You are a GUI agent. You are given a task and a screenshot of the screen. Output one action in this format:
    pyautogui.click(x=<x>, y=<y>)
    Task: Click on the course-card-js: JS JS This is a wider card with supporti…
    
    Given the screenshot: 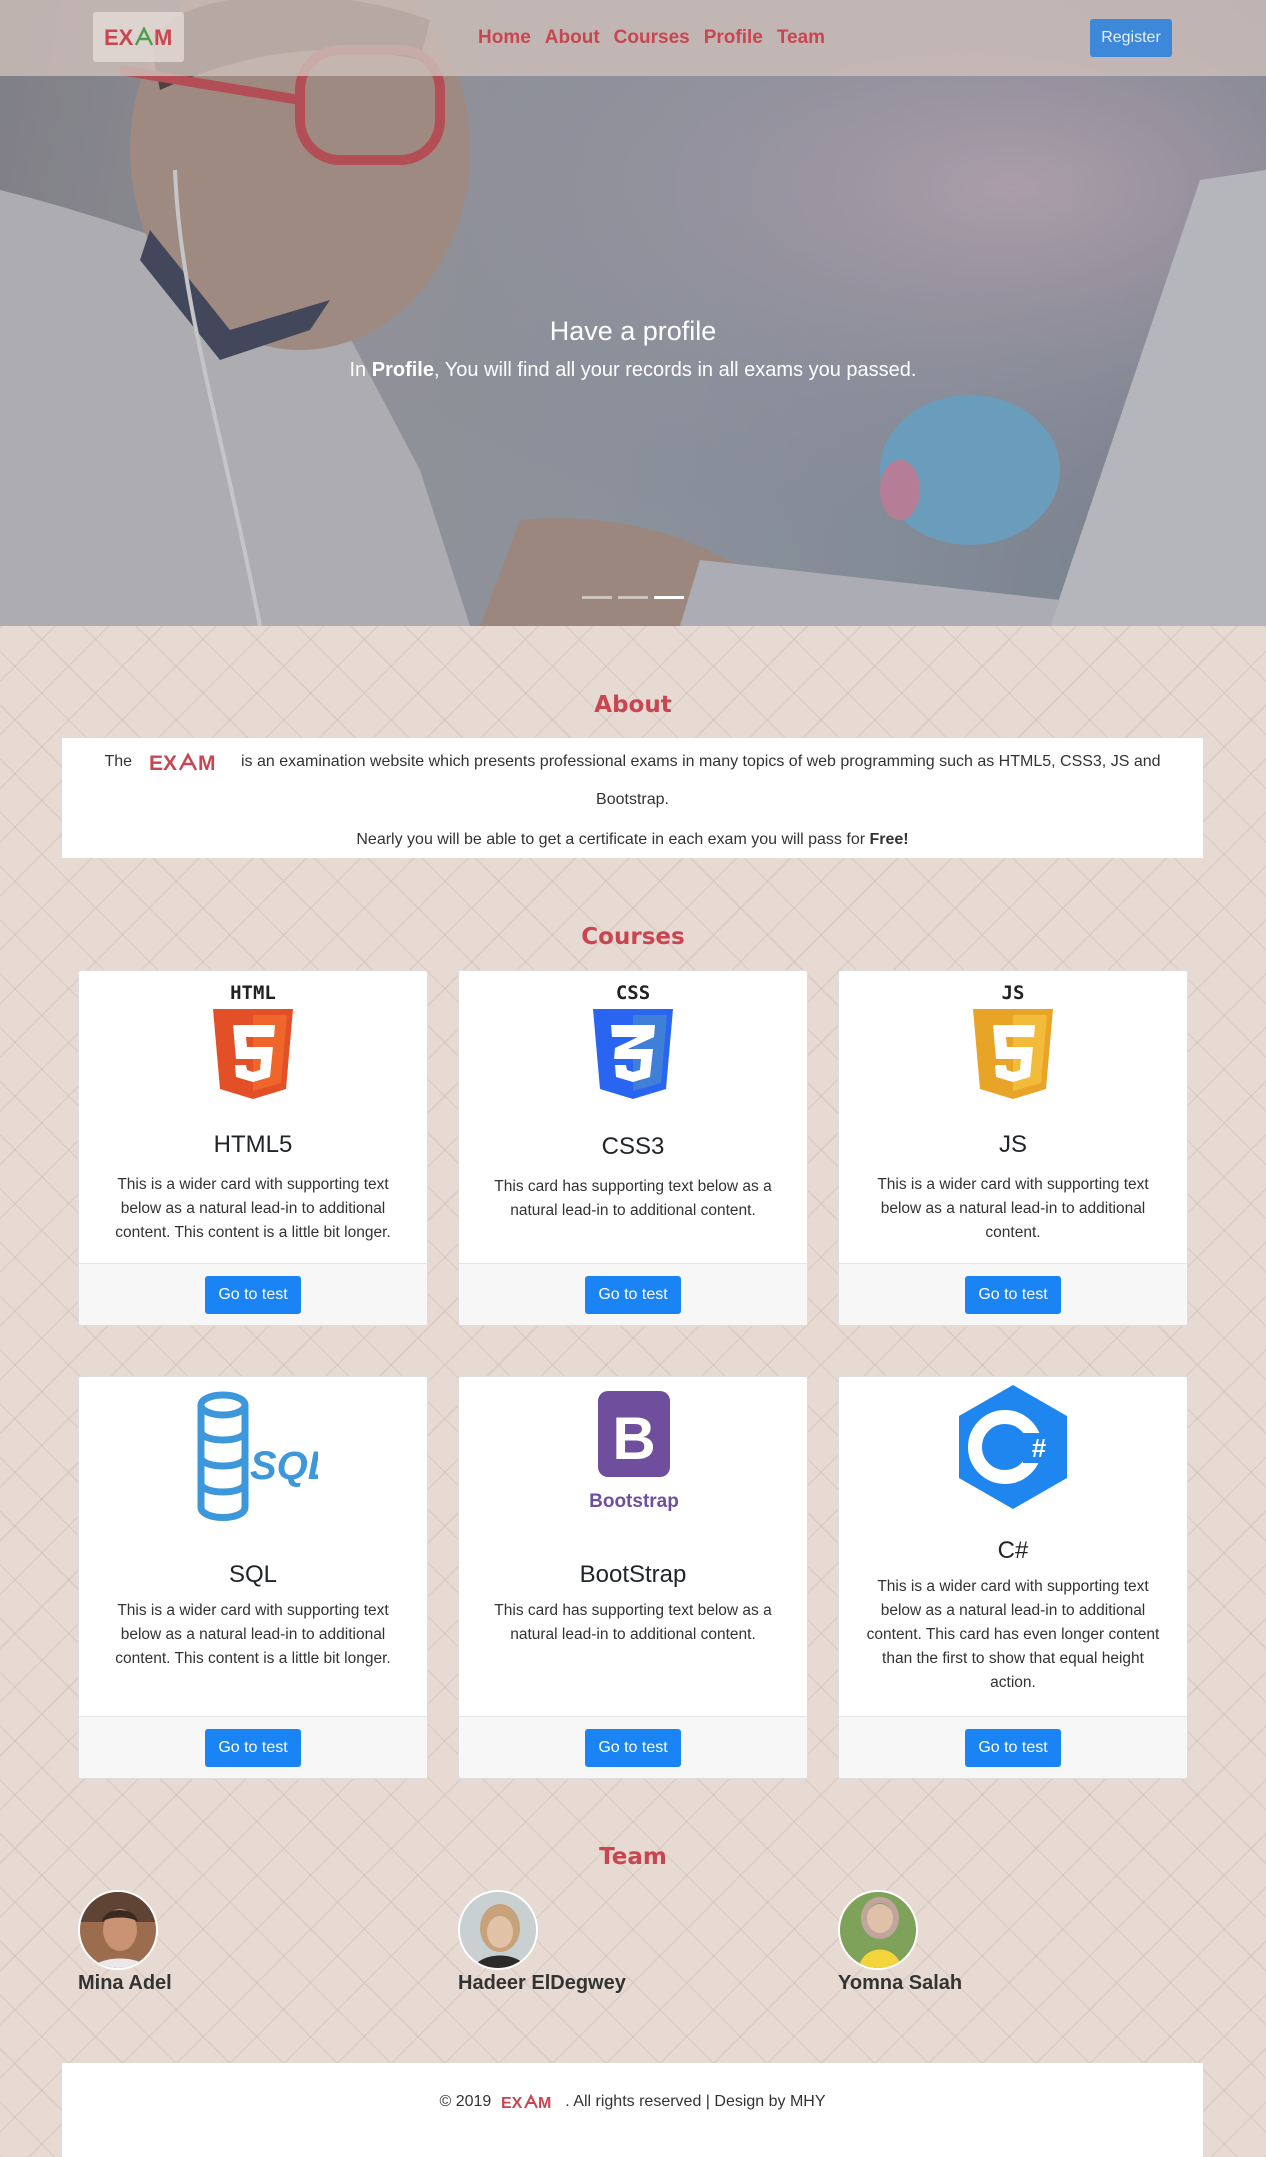 What is the action you would take?
    pyautogui.click(x=1013, y=1148)
    